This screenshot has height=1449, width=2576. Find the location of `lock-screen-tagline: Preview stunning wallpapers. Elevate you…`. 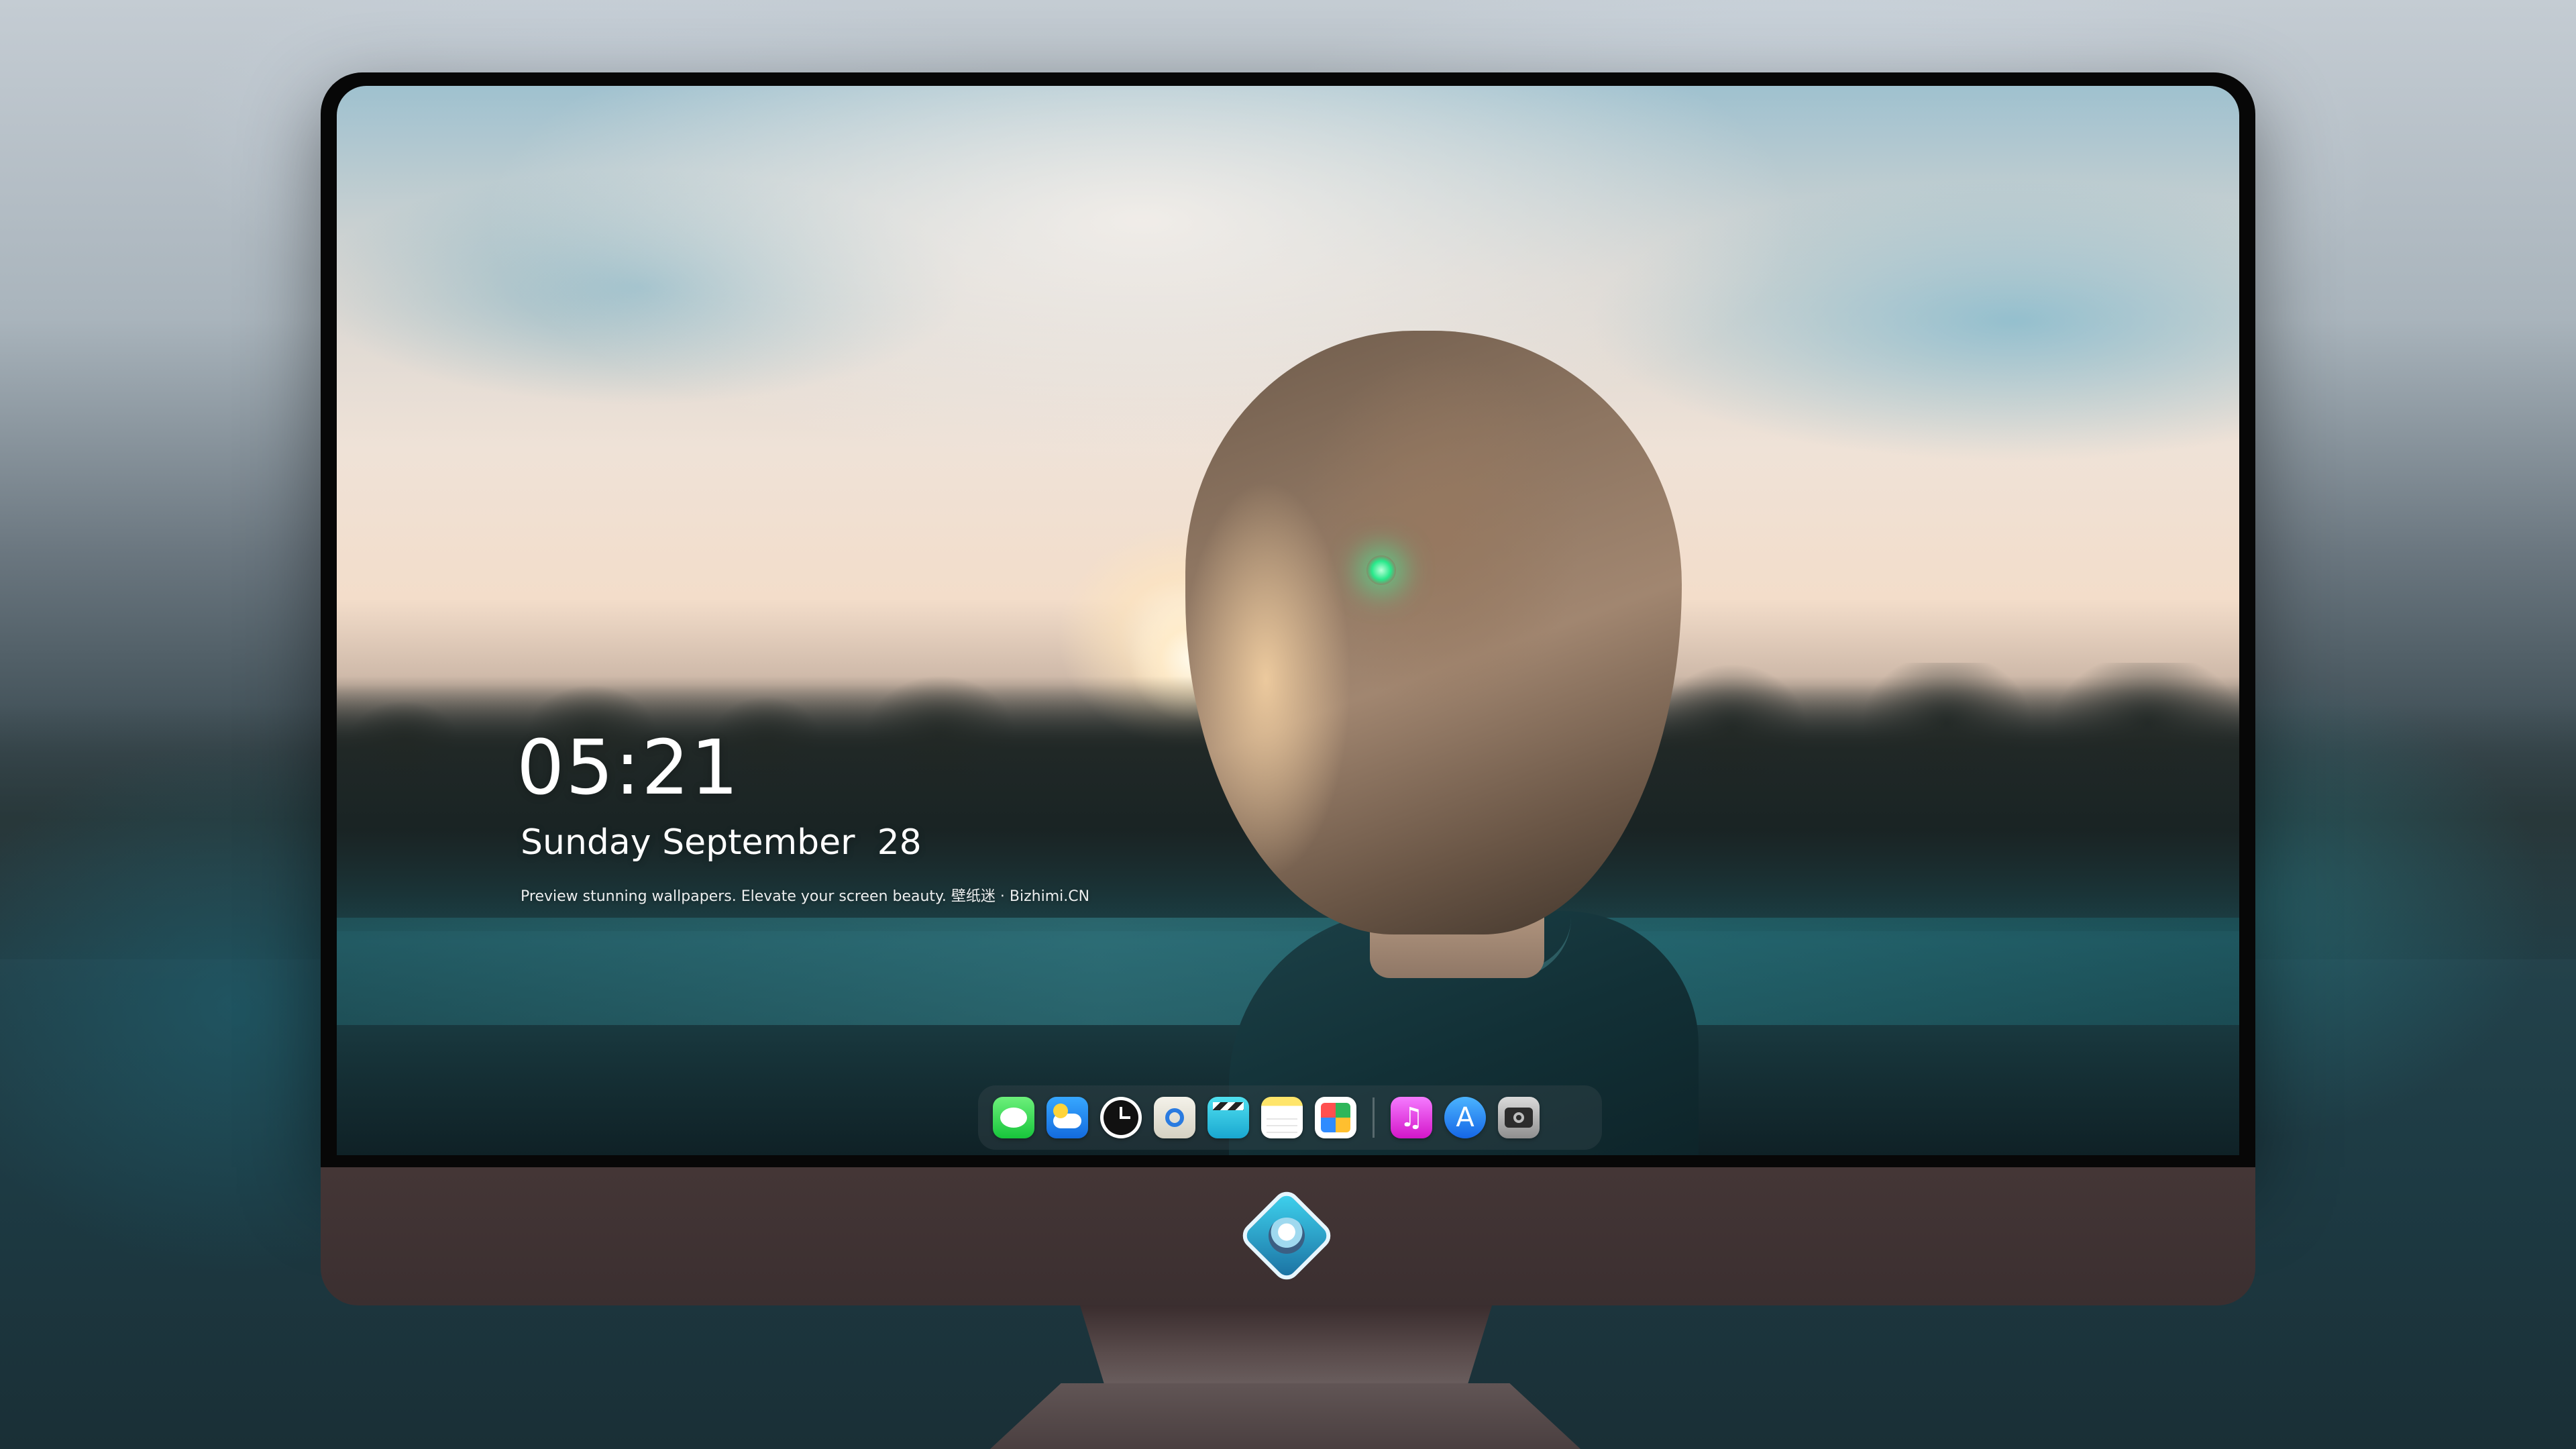

lock-screen-tagline: Preview stunning wallpapers. Elevate you… is located at coordinates (805, 896).